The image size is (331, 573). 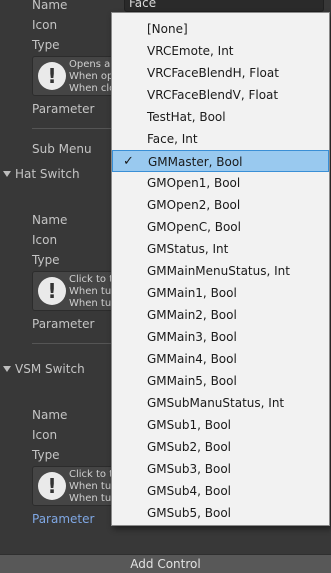 I want to click on dropdown-option: GMMain2, Bool, so click(x=220, y=315).